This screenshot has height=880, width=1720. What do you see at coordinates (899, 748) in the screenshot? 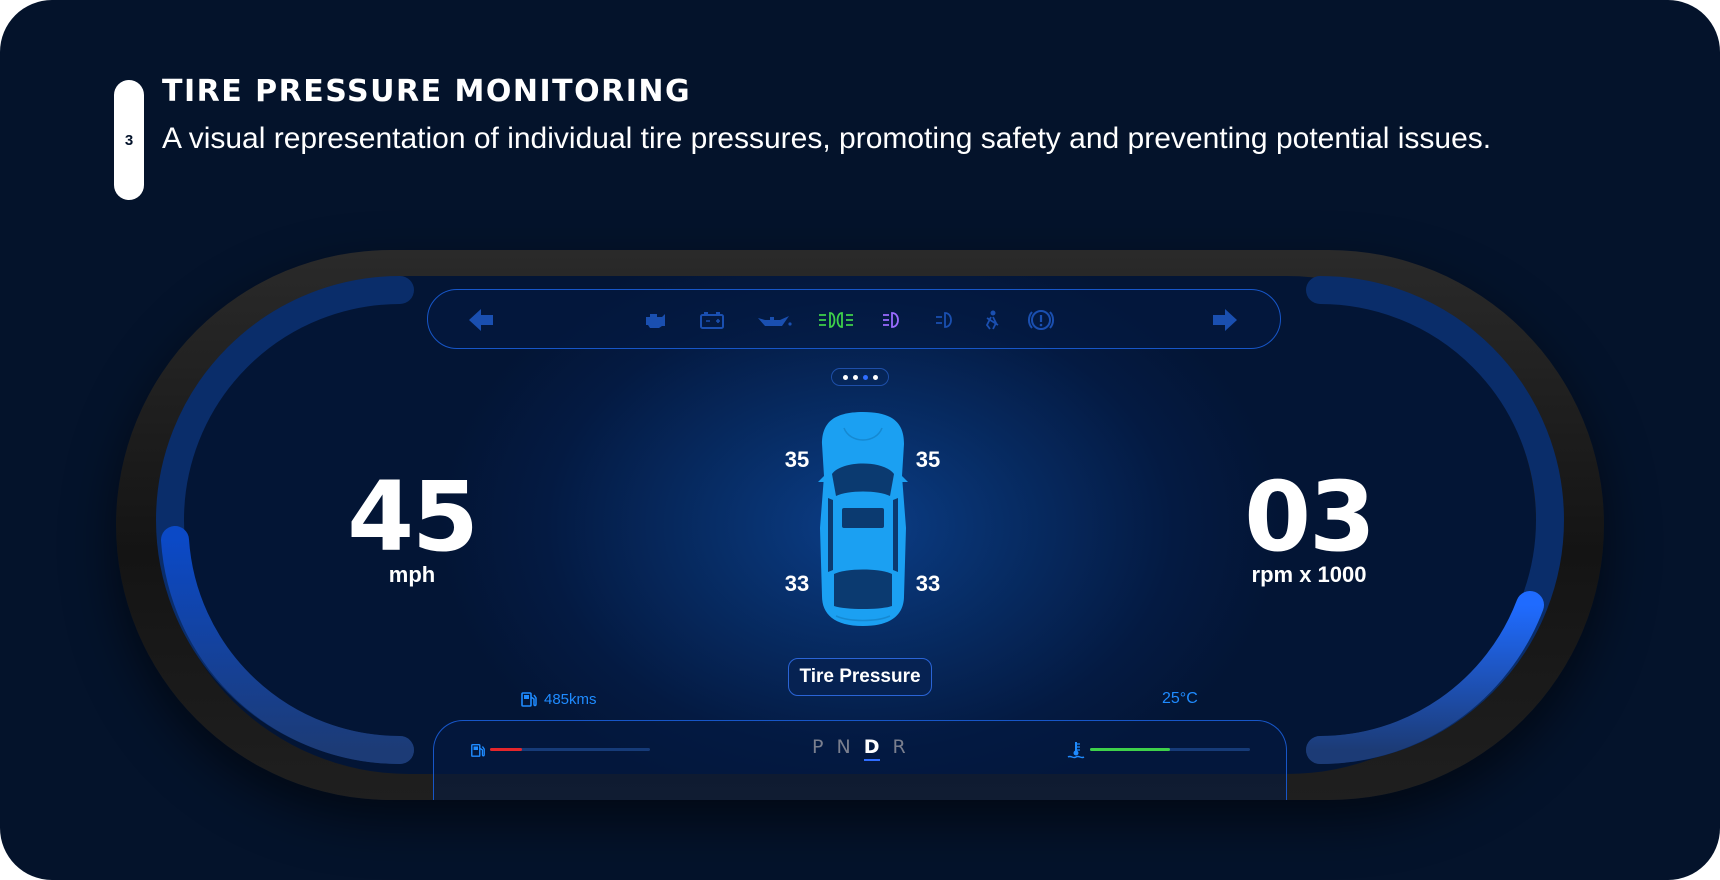
I see `gear-r: R` at bounding box center [899, 748].